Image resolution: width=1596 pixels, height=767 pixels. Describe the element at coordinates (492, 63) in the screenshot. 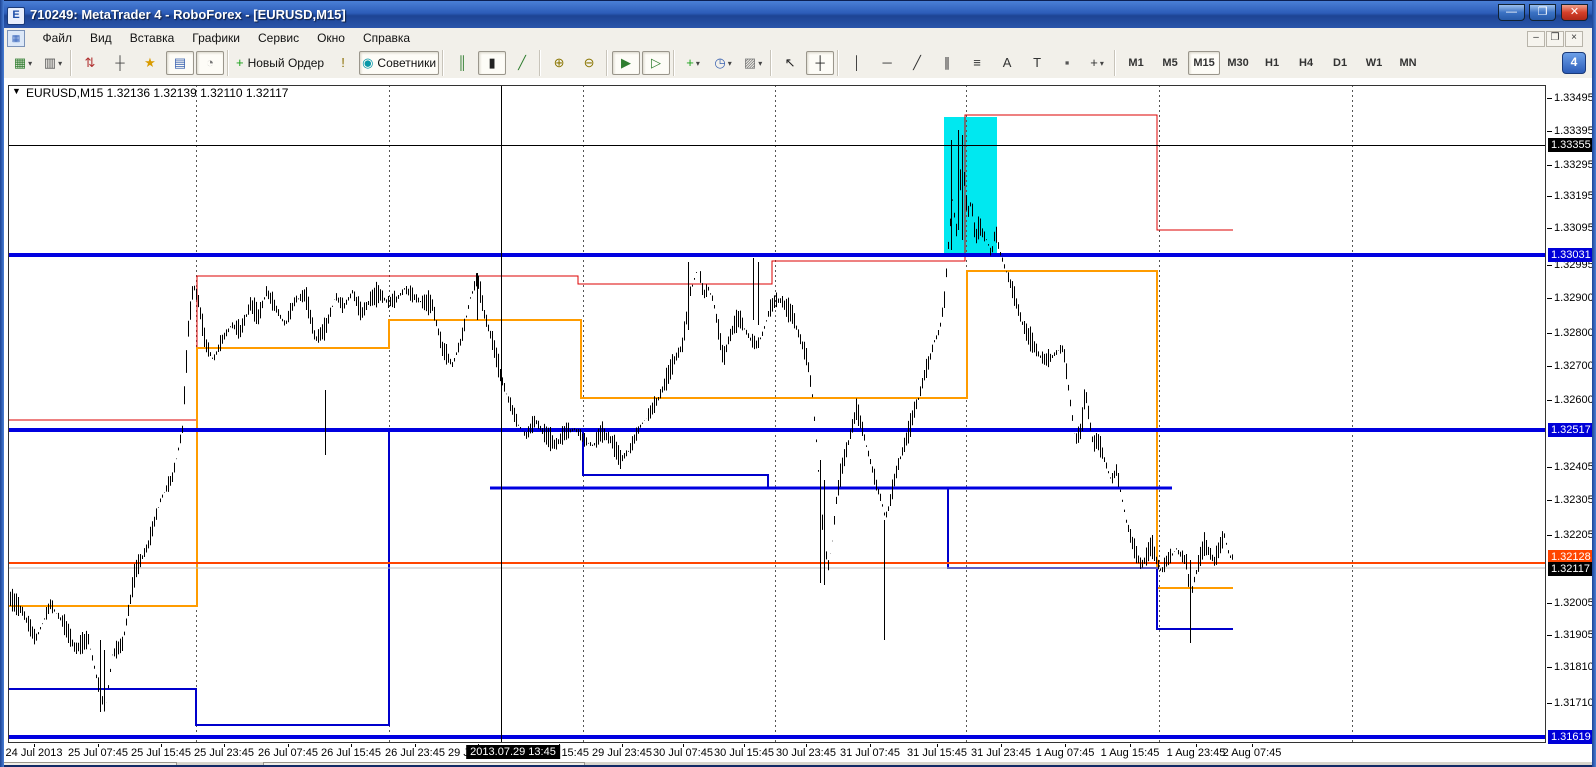

I see `candlestick-mode-button: ▮` at that location.